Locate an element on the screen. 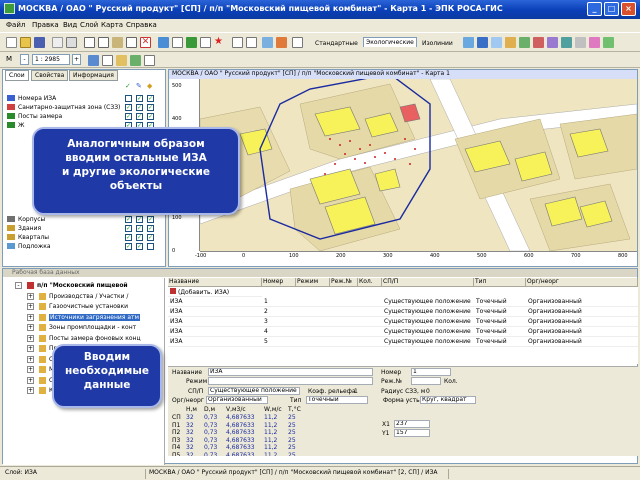 The width and height of the screenshot is (640, 480). zoom-extent-icon is located at coordinates (281, 42).